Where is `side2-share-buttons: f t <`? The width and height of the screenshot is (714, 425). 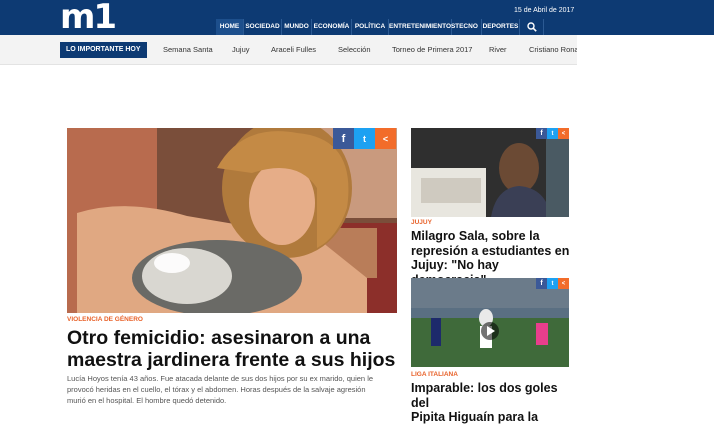
side2-share-buttons: f t < is located at coordinates (552, 283).